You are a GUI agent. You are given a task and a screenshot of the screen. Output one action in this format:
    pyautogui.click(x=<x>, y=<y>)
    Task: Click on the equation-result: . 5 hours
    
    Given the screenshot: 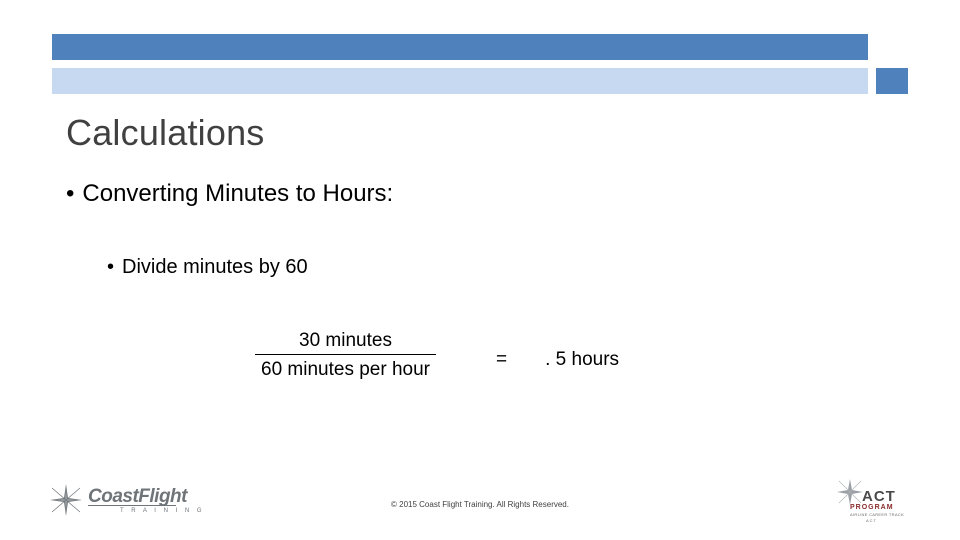 What is the action you would take?
    pyautogui.click(x=582, y=359)
    